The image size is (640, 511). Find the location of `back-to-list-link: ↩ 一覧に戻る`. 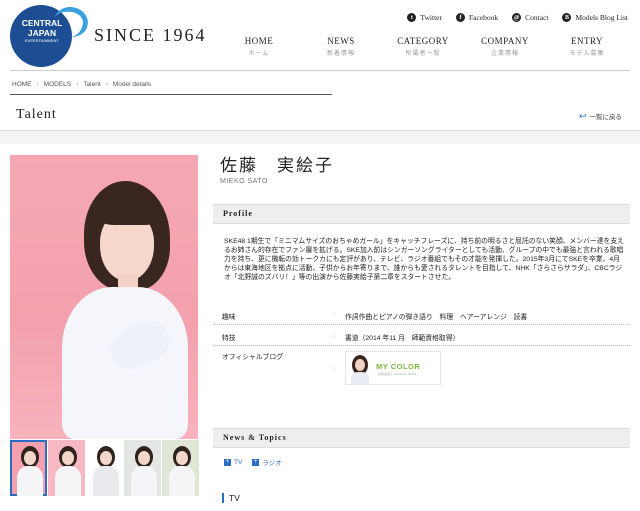

back-to-list-link: ↩ 一覧に戻る is located at coordinates (600, 116).